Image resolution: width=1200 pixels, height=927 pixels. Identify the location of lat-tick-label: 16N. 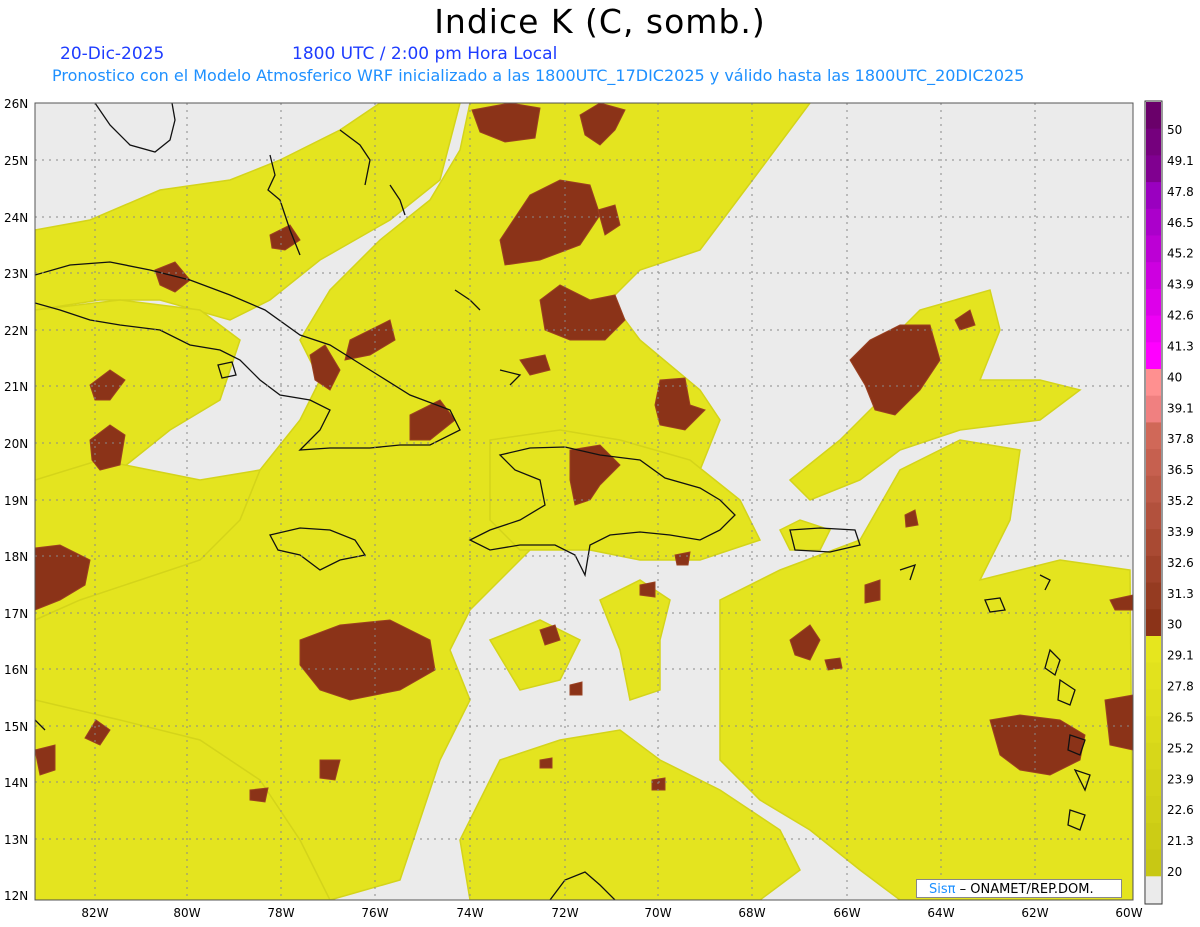
(16, 670).